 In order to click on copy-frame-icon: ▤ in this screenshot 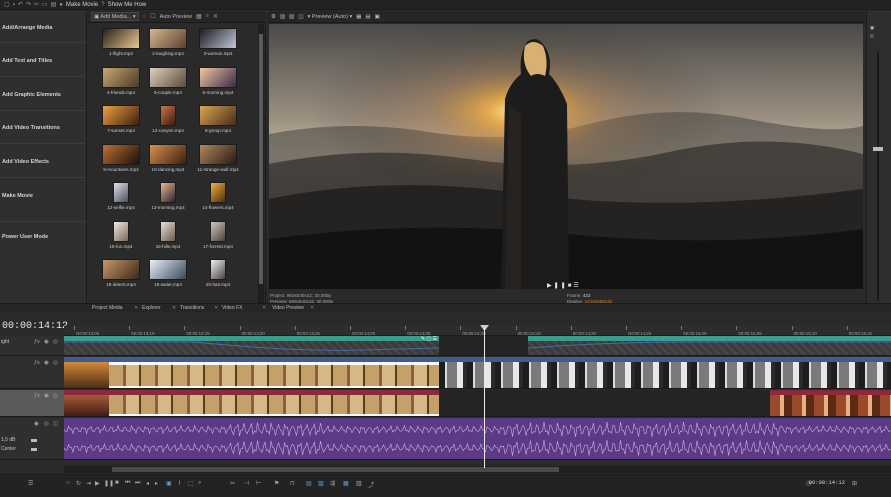, I will do `click(367, 17)`.